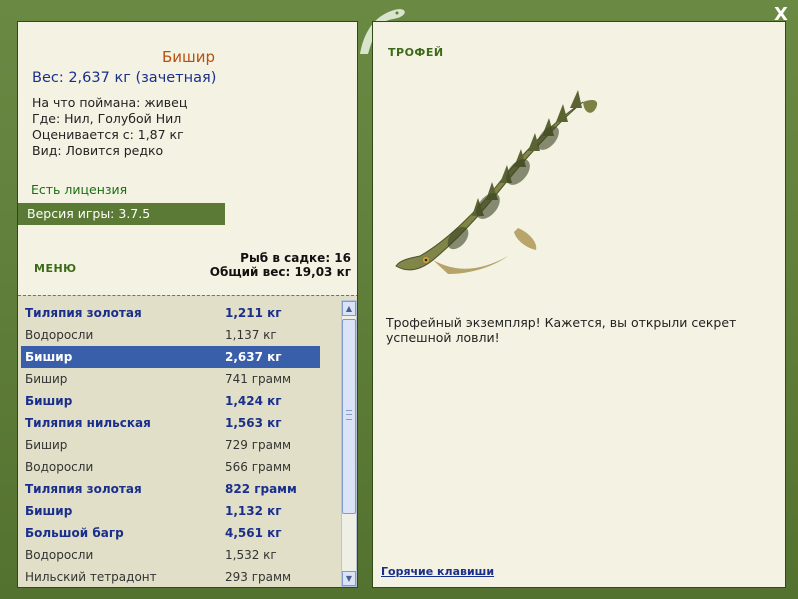 The image size is (798, 599). I want to click on catch-fish-name: Большой багр, so click(74, 533).